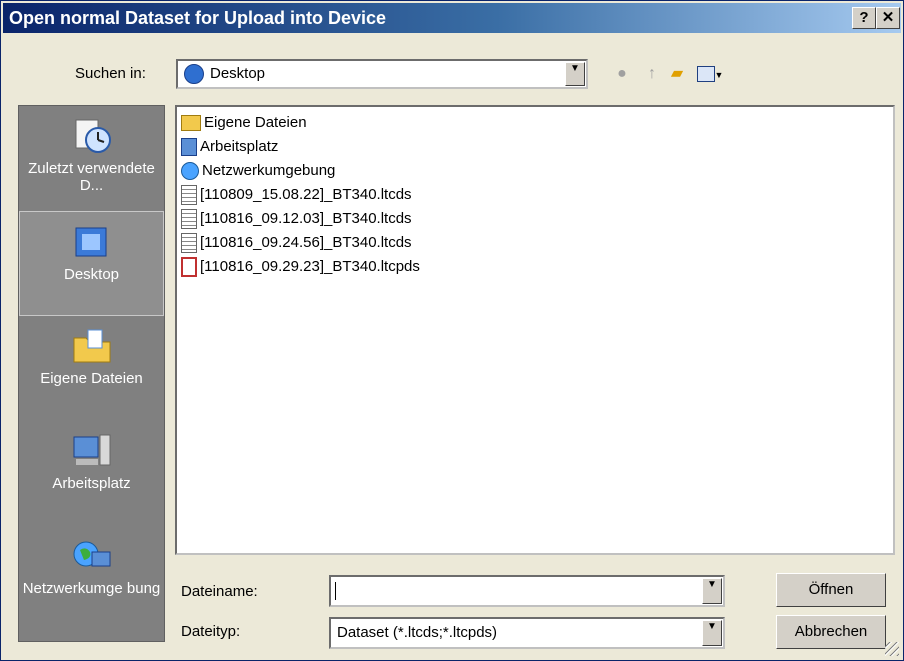 The image size is (904, 661). Describe the element at coordinates (189, 267) in the screenshot. I see `data-file-icon` at that location.